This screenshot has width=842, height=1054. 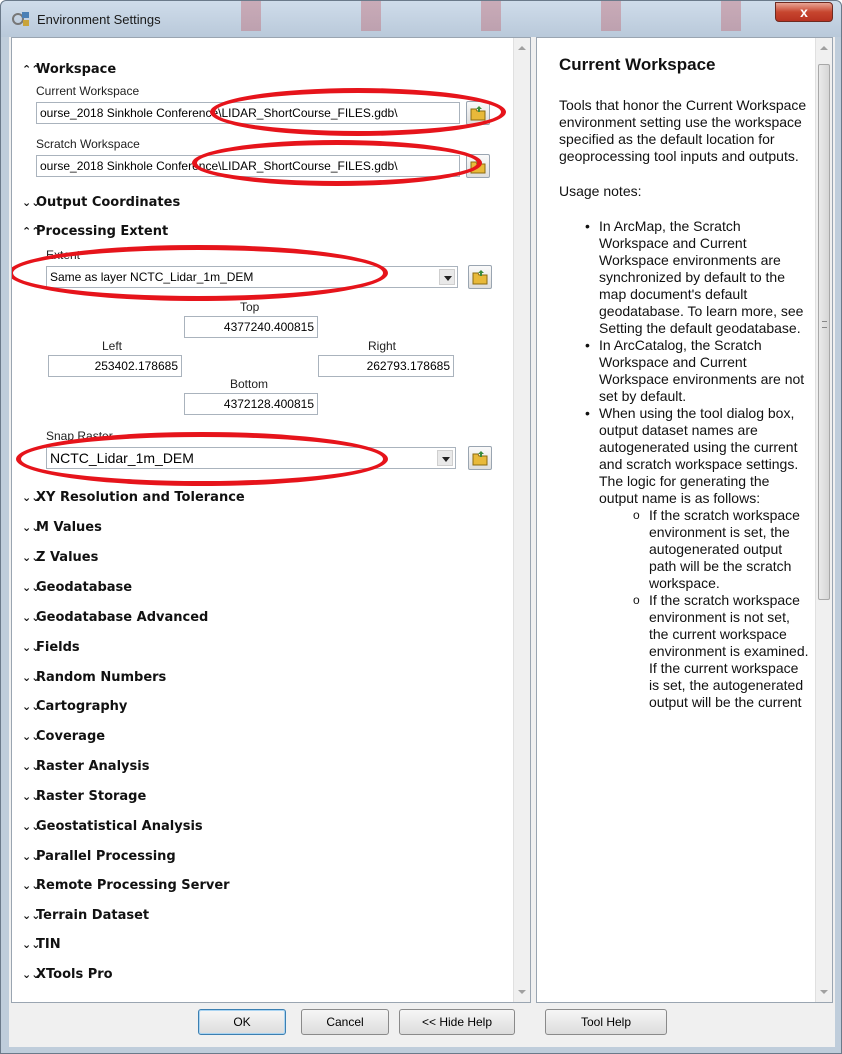 I want to click on section-geostatistical-analysis: ⌄⌄Geostatistical Analysis, so click(x=112, y=826).